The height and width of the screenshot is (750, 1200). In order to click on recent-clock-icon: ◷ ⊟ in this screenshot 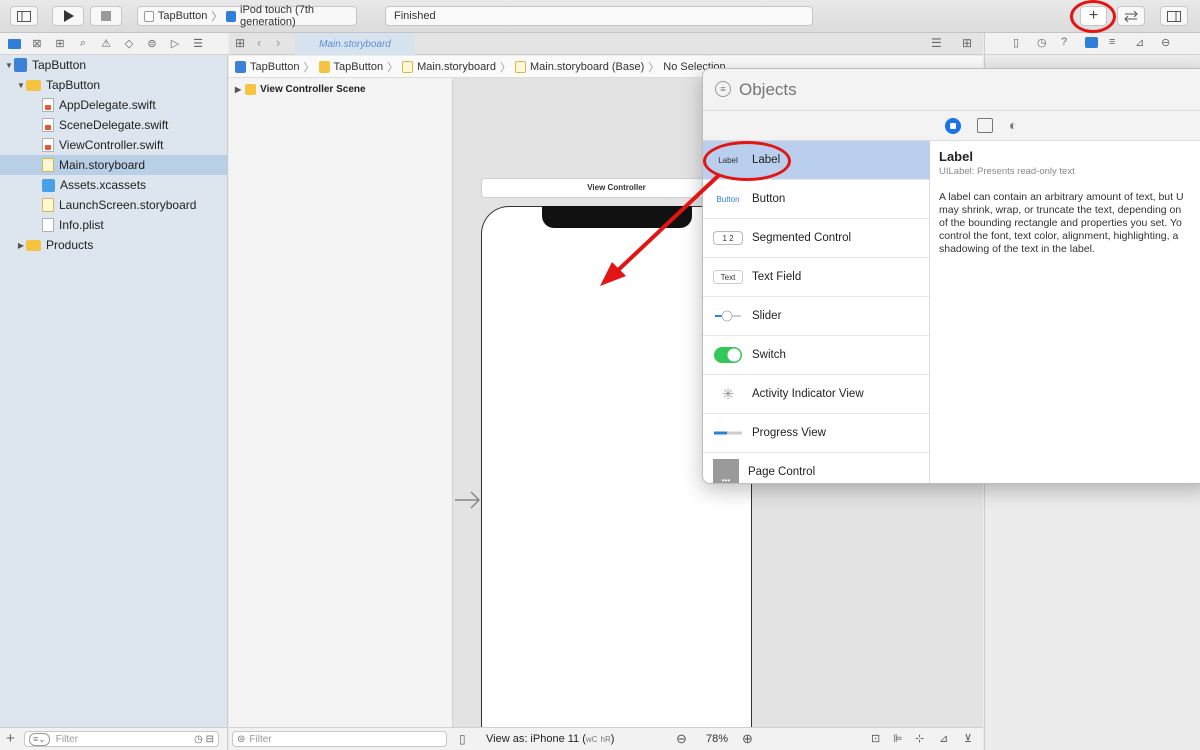, I will do `click(204, 739)`.